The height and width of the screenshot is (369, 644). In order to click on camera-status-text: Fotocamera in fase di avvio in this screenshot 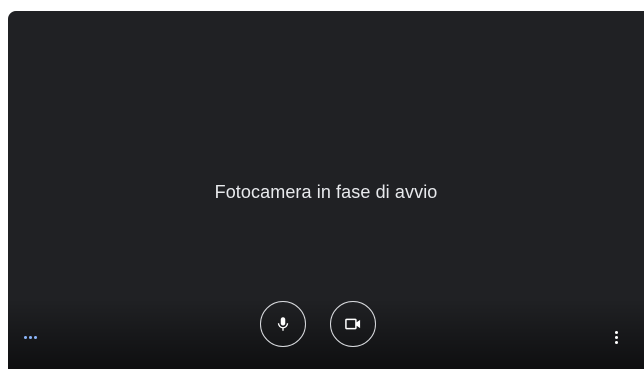, I will do `click(326, 192)`.